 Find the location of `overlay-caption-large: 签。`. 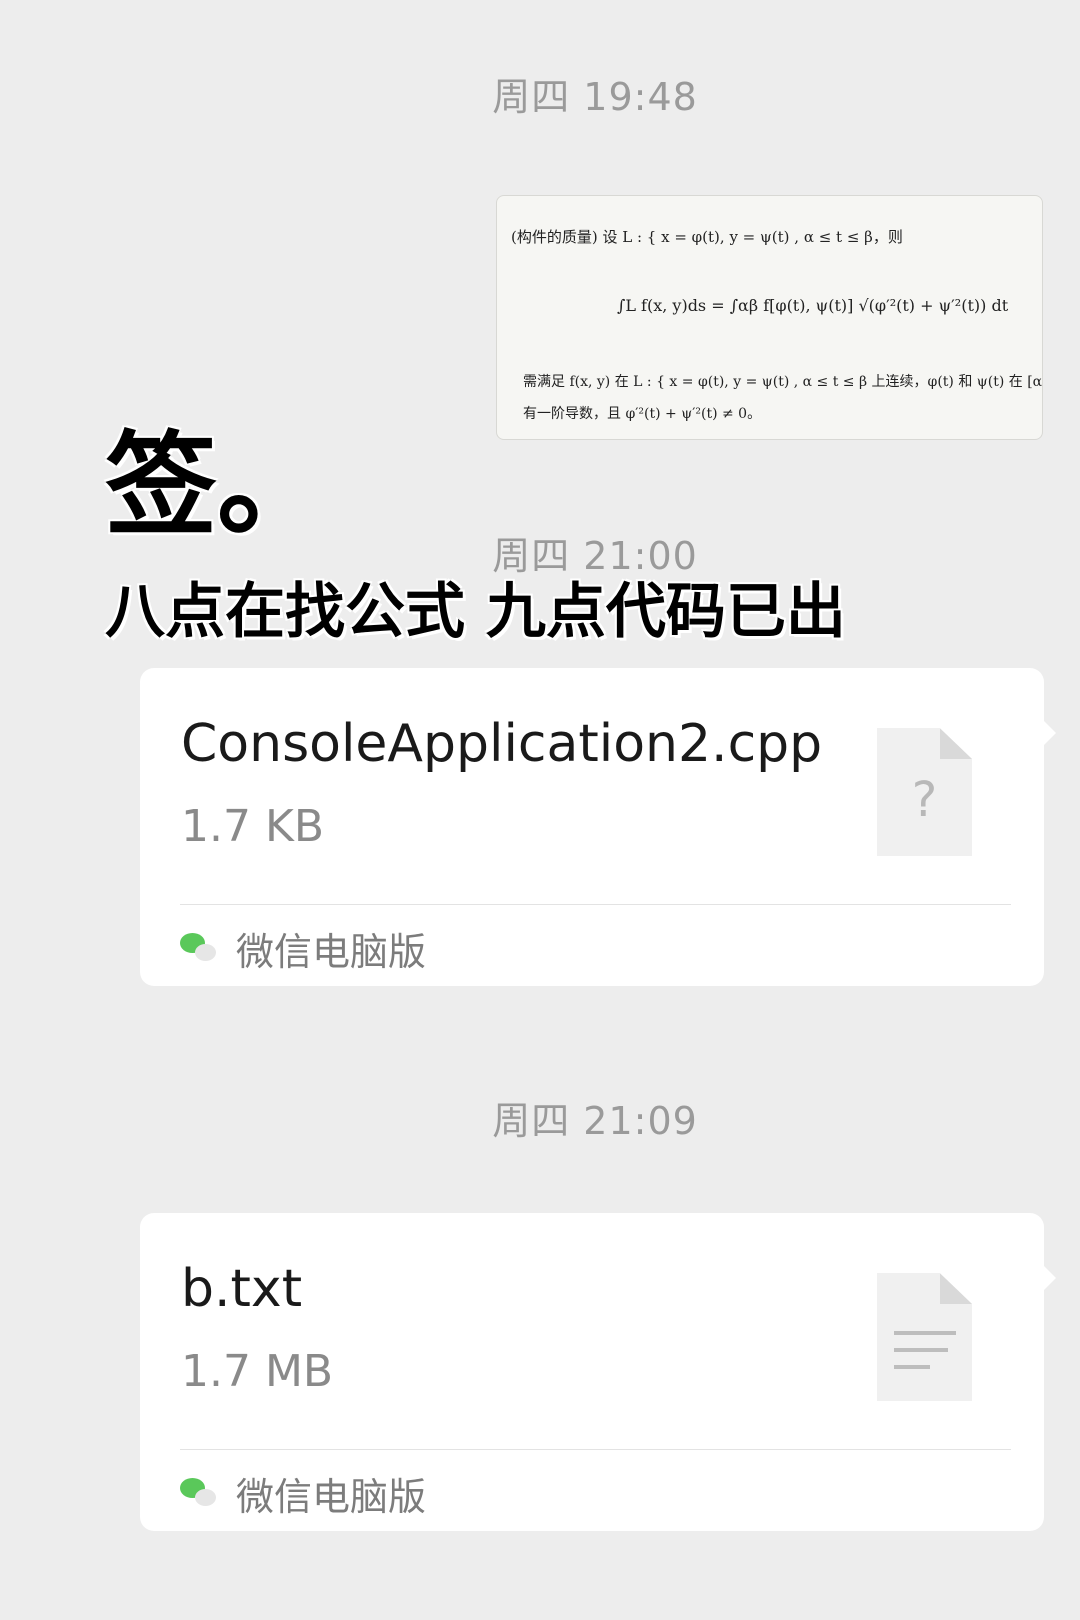

overlay-caption-large: 签。 is located at coordinates (217, 485).